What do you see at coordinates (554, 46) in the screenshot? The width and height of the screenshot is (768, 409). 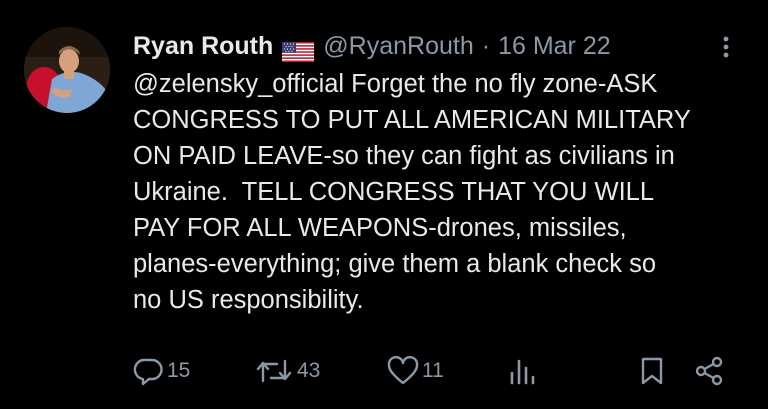 I see `tweet-date: 16 Mar 22` at bounding box center [554, 46].